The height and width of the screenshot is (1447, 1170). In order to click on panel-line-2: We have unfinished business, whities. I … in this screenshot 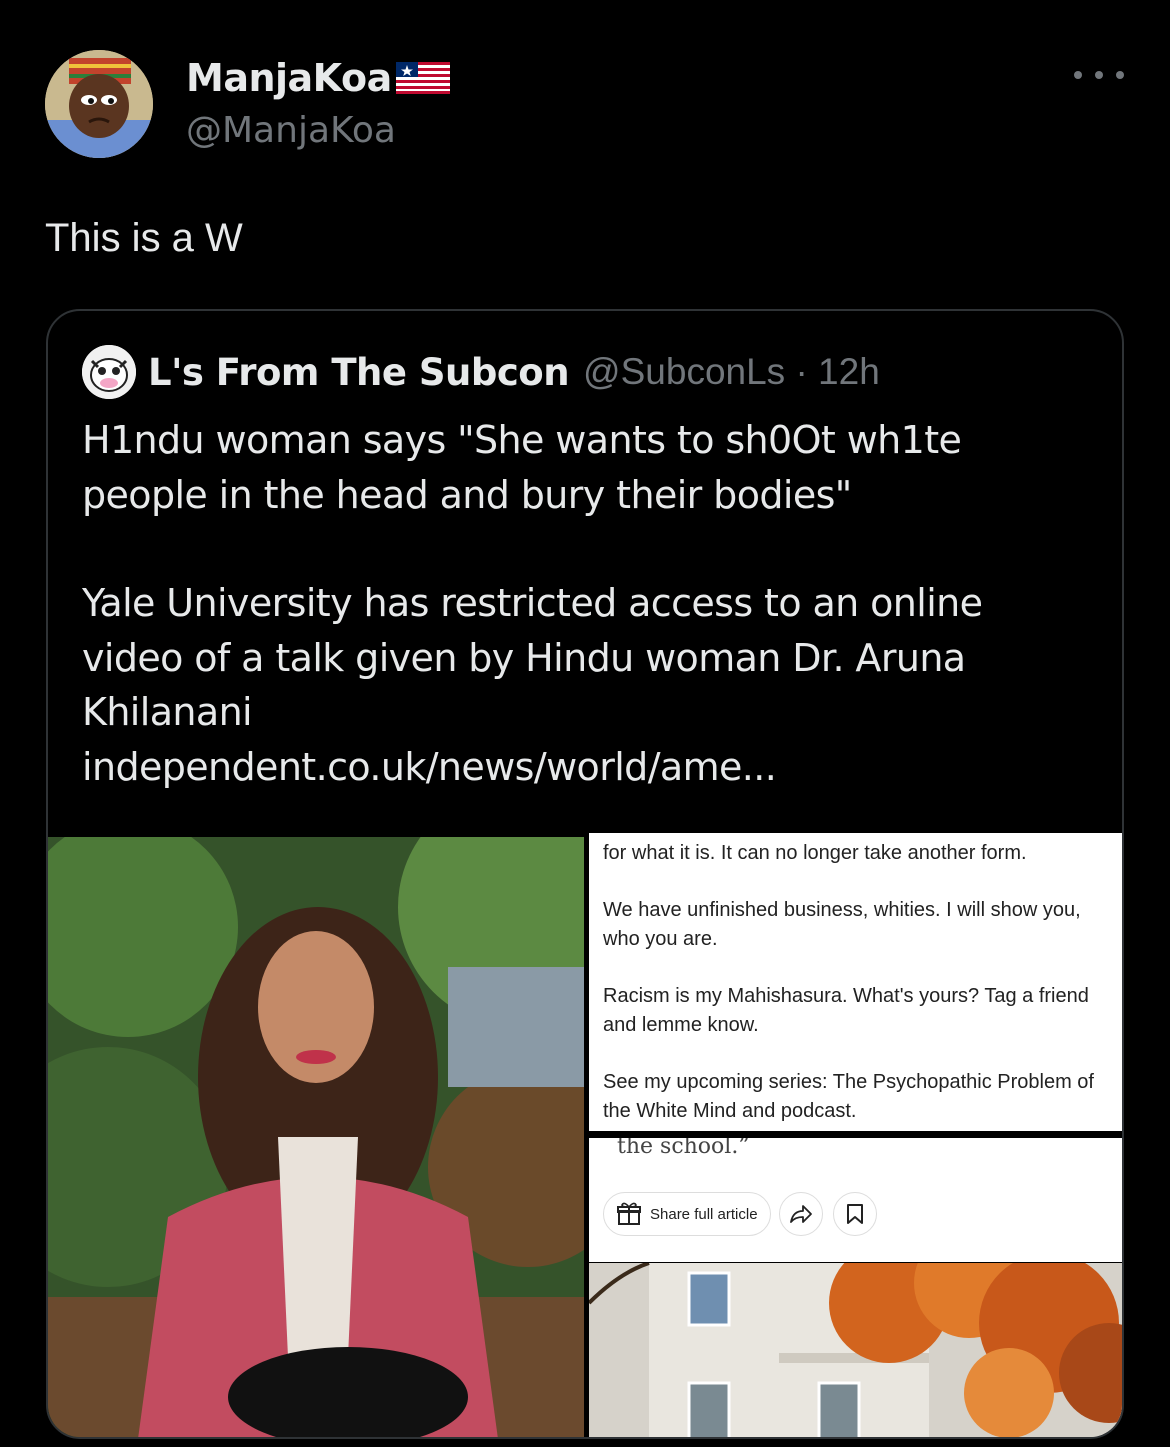, I will do `click(842, 924)`.